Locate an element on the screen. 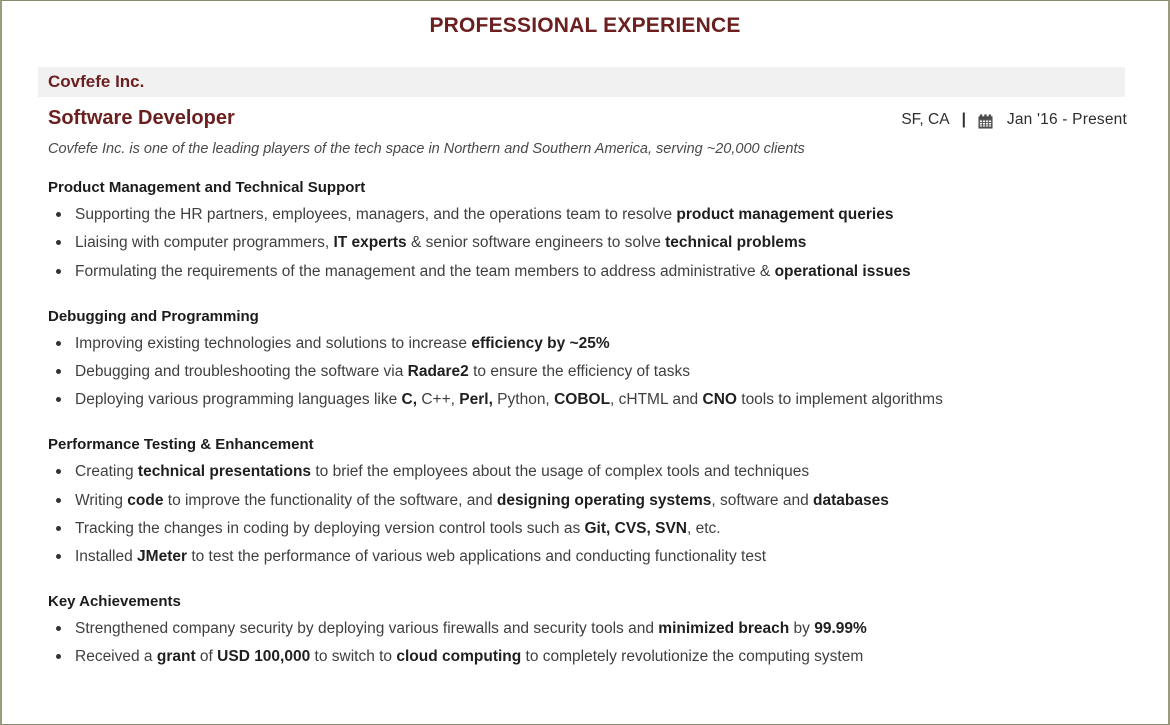 The image size is (1170, 725). section-heading: Key Achievements is located at coordinates (114, 602).